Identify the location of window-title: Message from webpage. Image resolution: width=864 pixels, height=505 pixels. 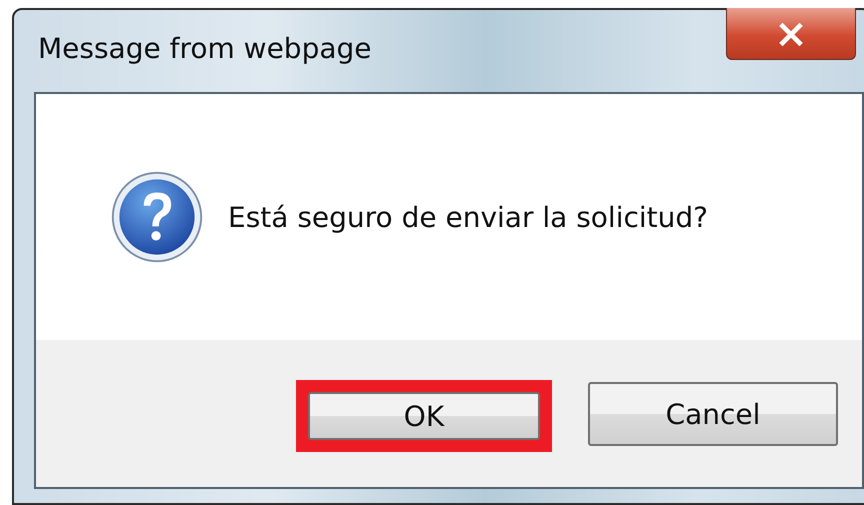
(205, 48).